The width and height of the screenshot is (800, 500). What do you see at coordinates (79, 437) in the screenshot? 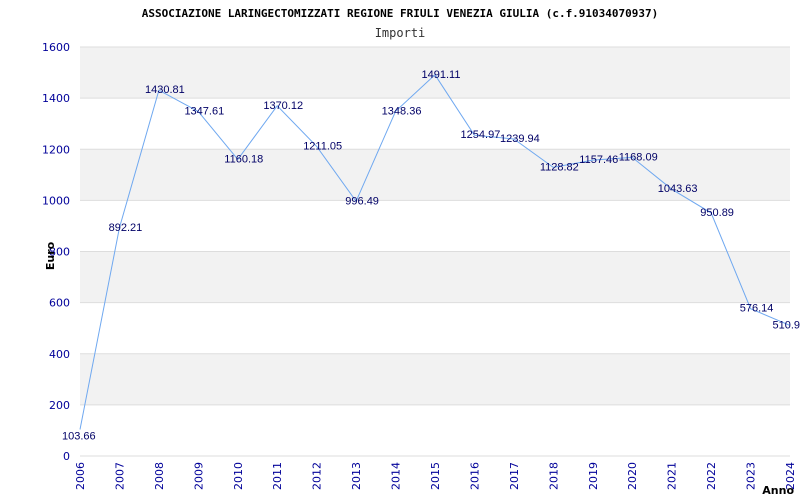
I see `data-label: 103.66` at bounding box center [79, 437].